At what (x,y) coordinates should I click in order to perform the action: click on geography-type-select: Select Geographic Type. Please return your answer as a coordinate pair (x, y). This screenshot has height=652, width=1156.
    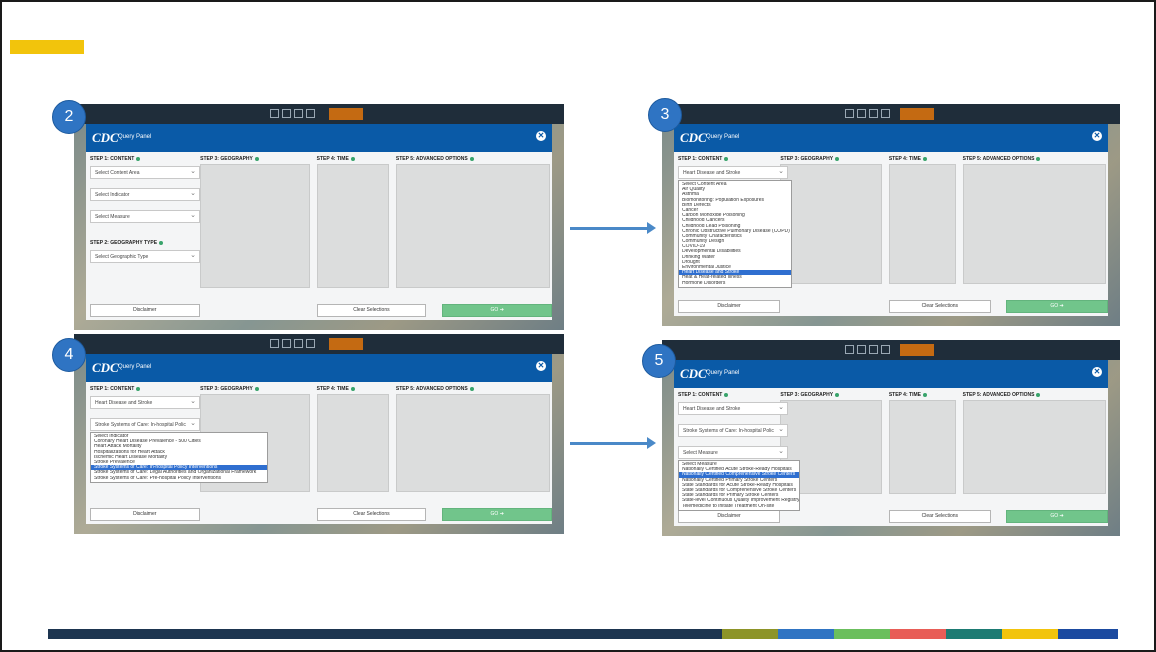
    Looking at the image, I should click on (145, 256).